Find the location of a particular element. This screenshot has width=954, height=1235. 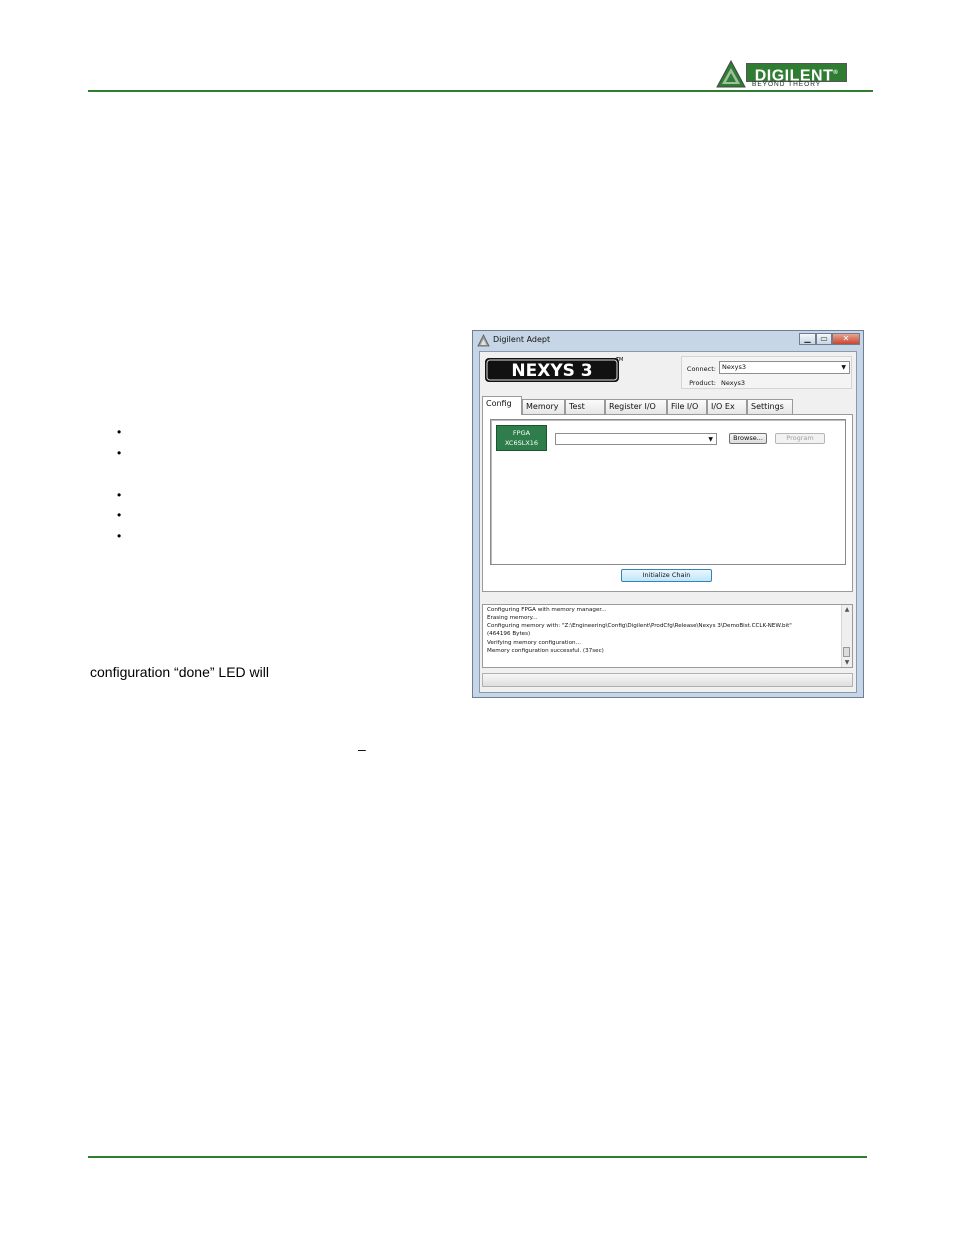

program-button: Program is located at coordinates (800, 438).